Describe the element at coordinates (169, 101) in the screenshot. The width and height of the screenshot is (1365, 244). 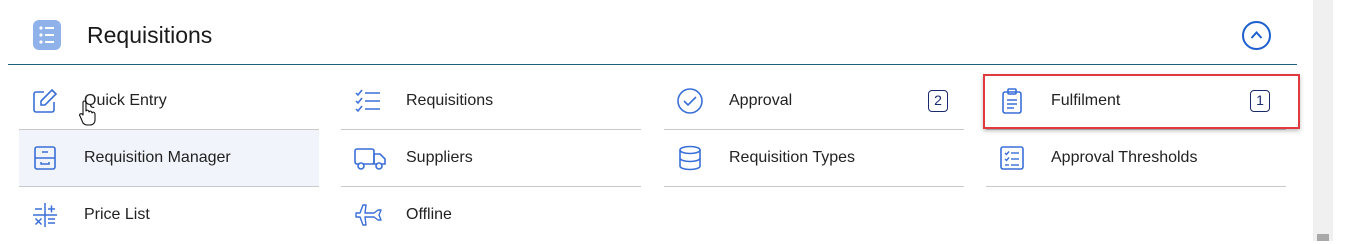
I see `menu-item-quick-entry: Quick Entry` at that location.